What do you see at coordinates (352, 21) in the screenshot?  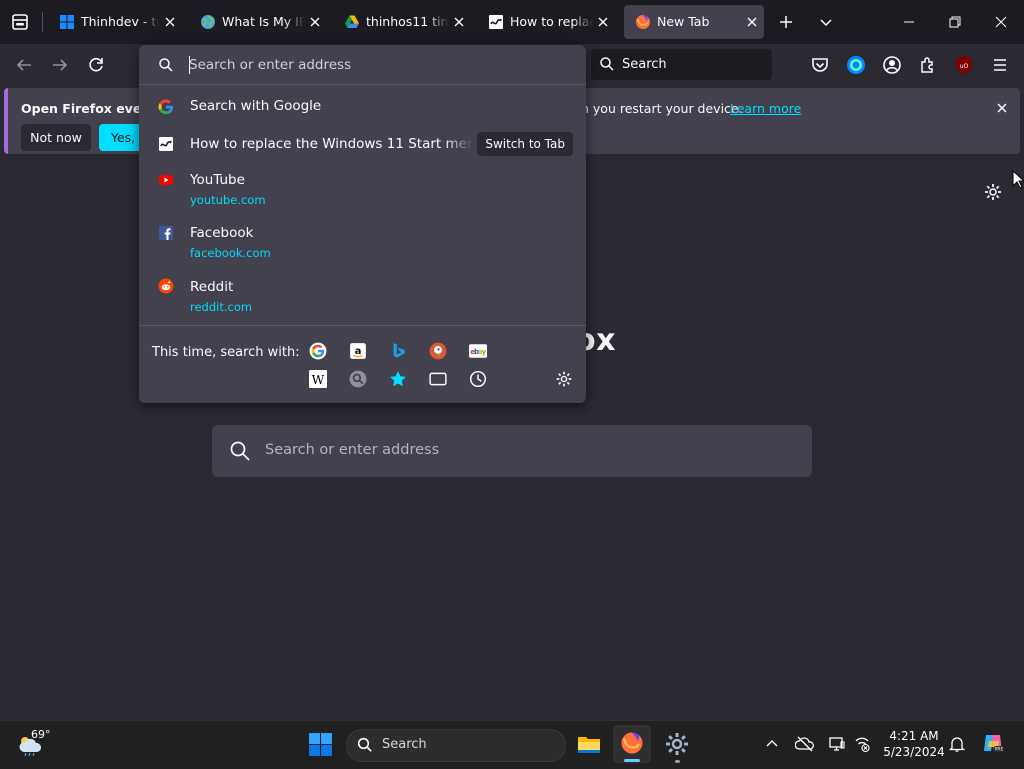 I see `google-drive-icon` at bounding box center [352, 21].